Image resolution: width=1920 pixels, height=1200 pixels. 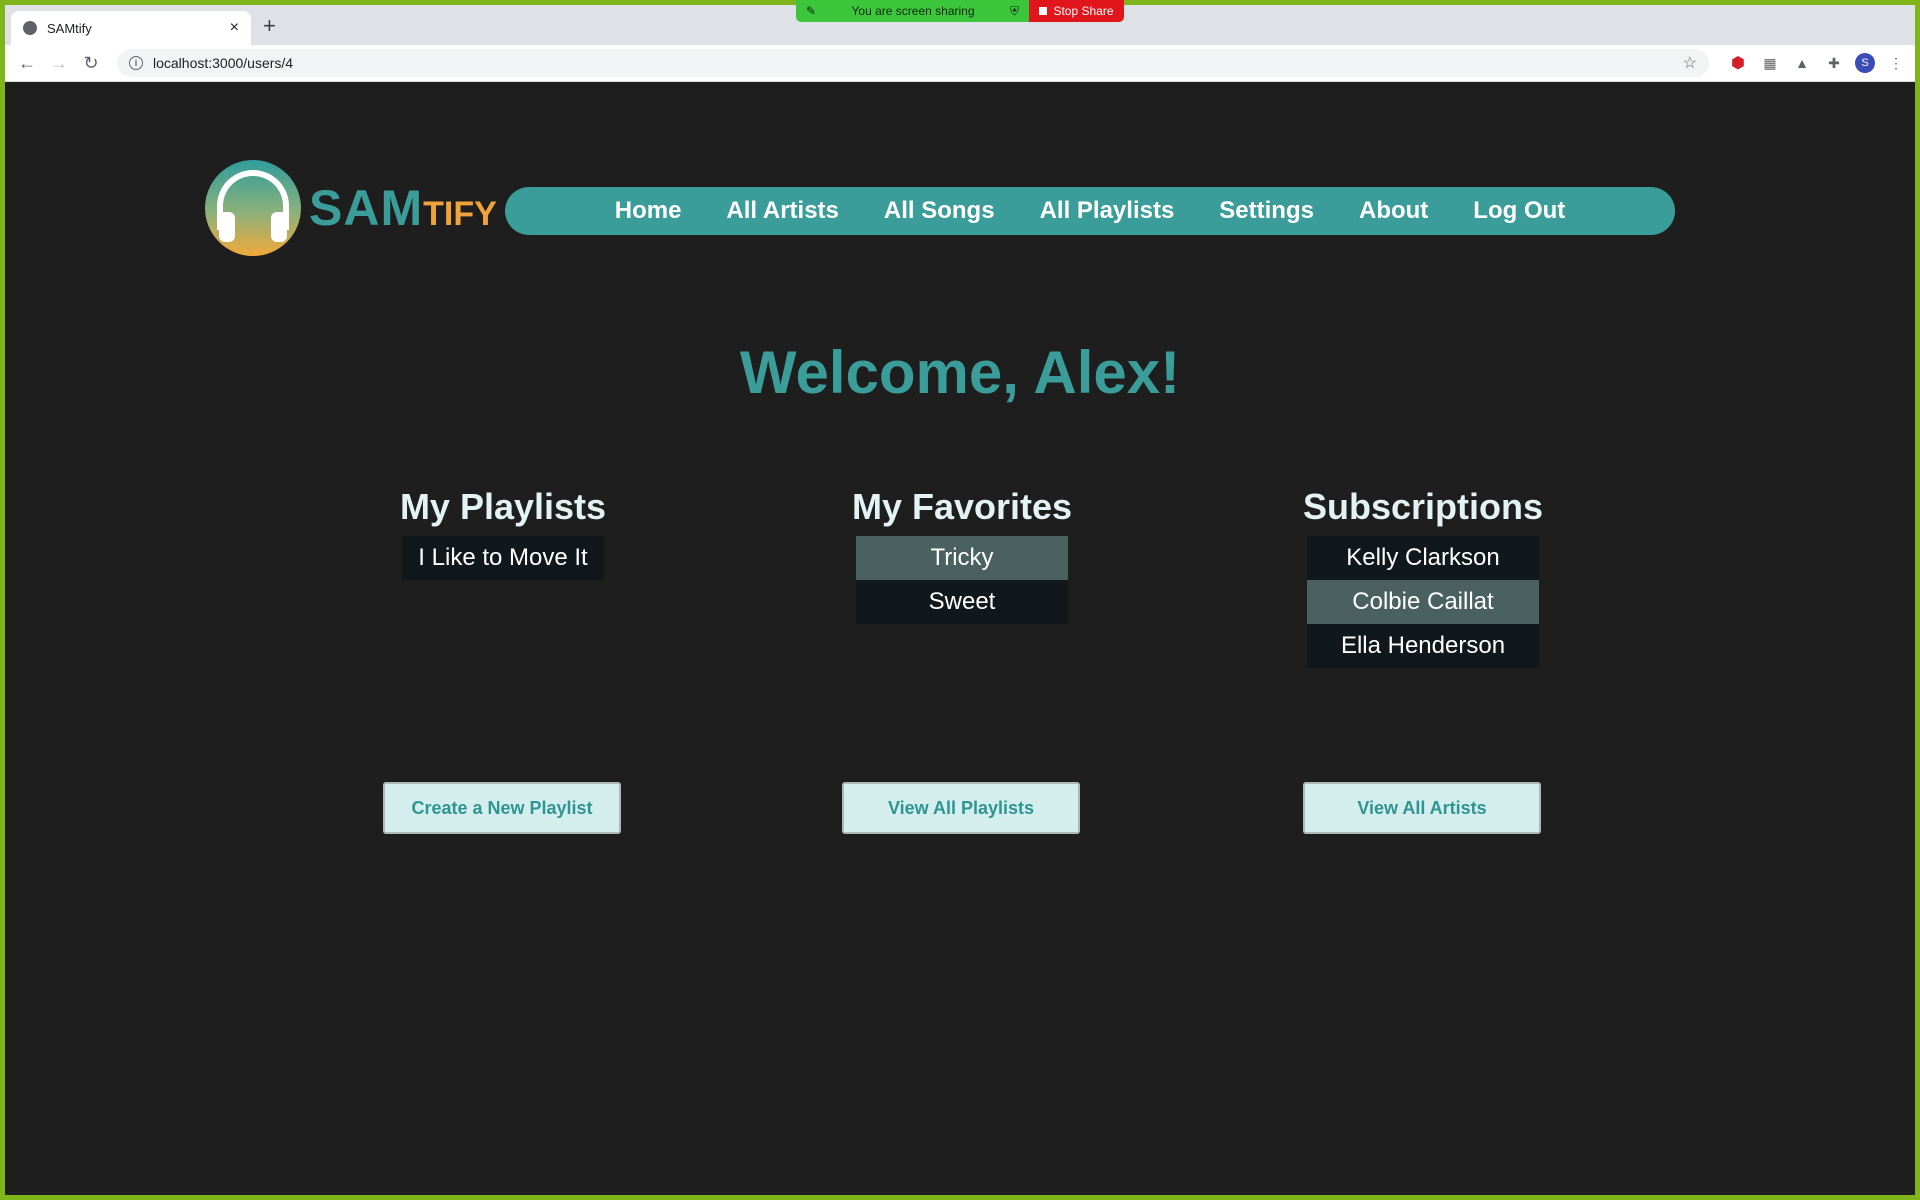 I want to click on nav-settings: Settings, so click(x=1266, y=211).